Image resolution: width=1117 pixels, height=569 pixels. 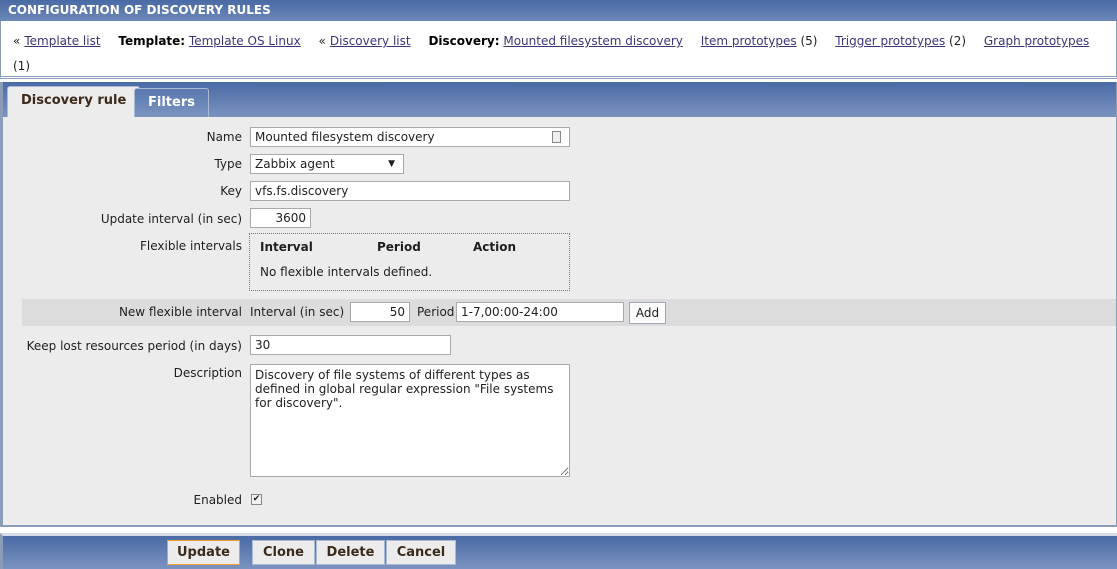 I want to click on new-flexible-interval-label: New flexible interval, so click(x=180, y=312).